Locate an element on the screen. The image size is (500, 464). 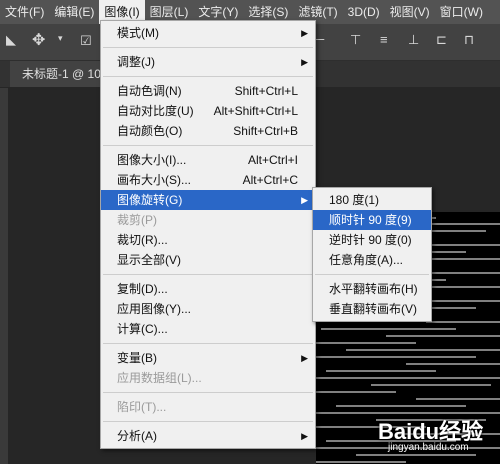
align-top-icon: ⊤ is located at coordinates (355, 40).